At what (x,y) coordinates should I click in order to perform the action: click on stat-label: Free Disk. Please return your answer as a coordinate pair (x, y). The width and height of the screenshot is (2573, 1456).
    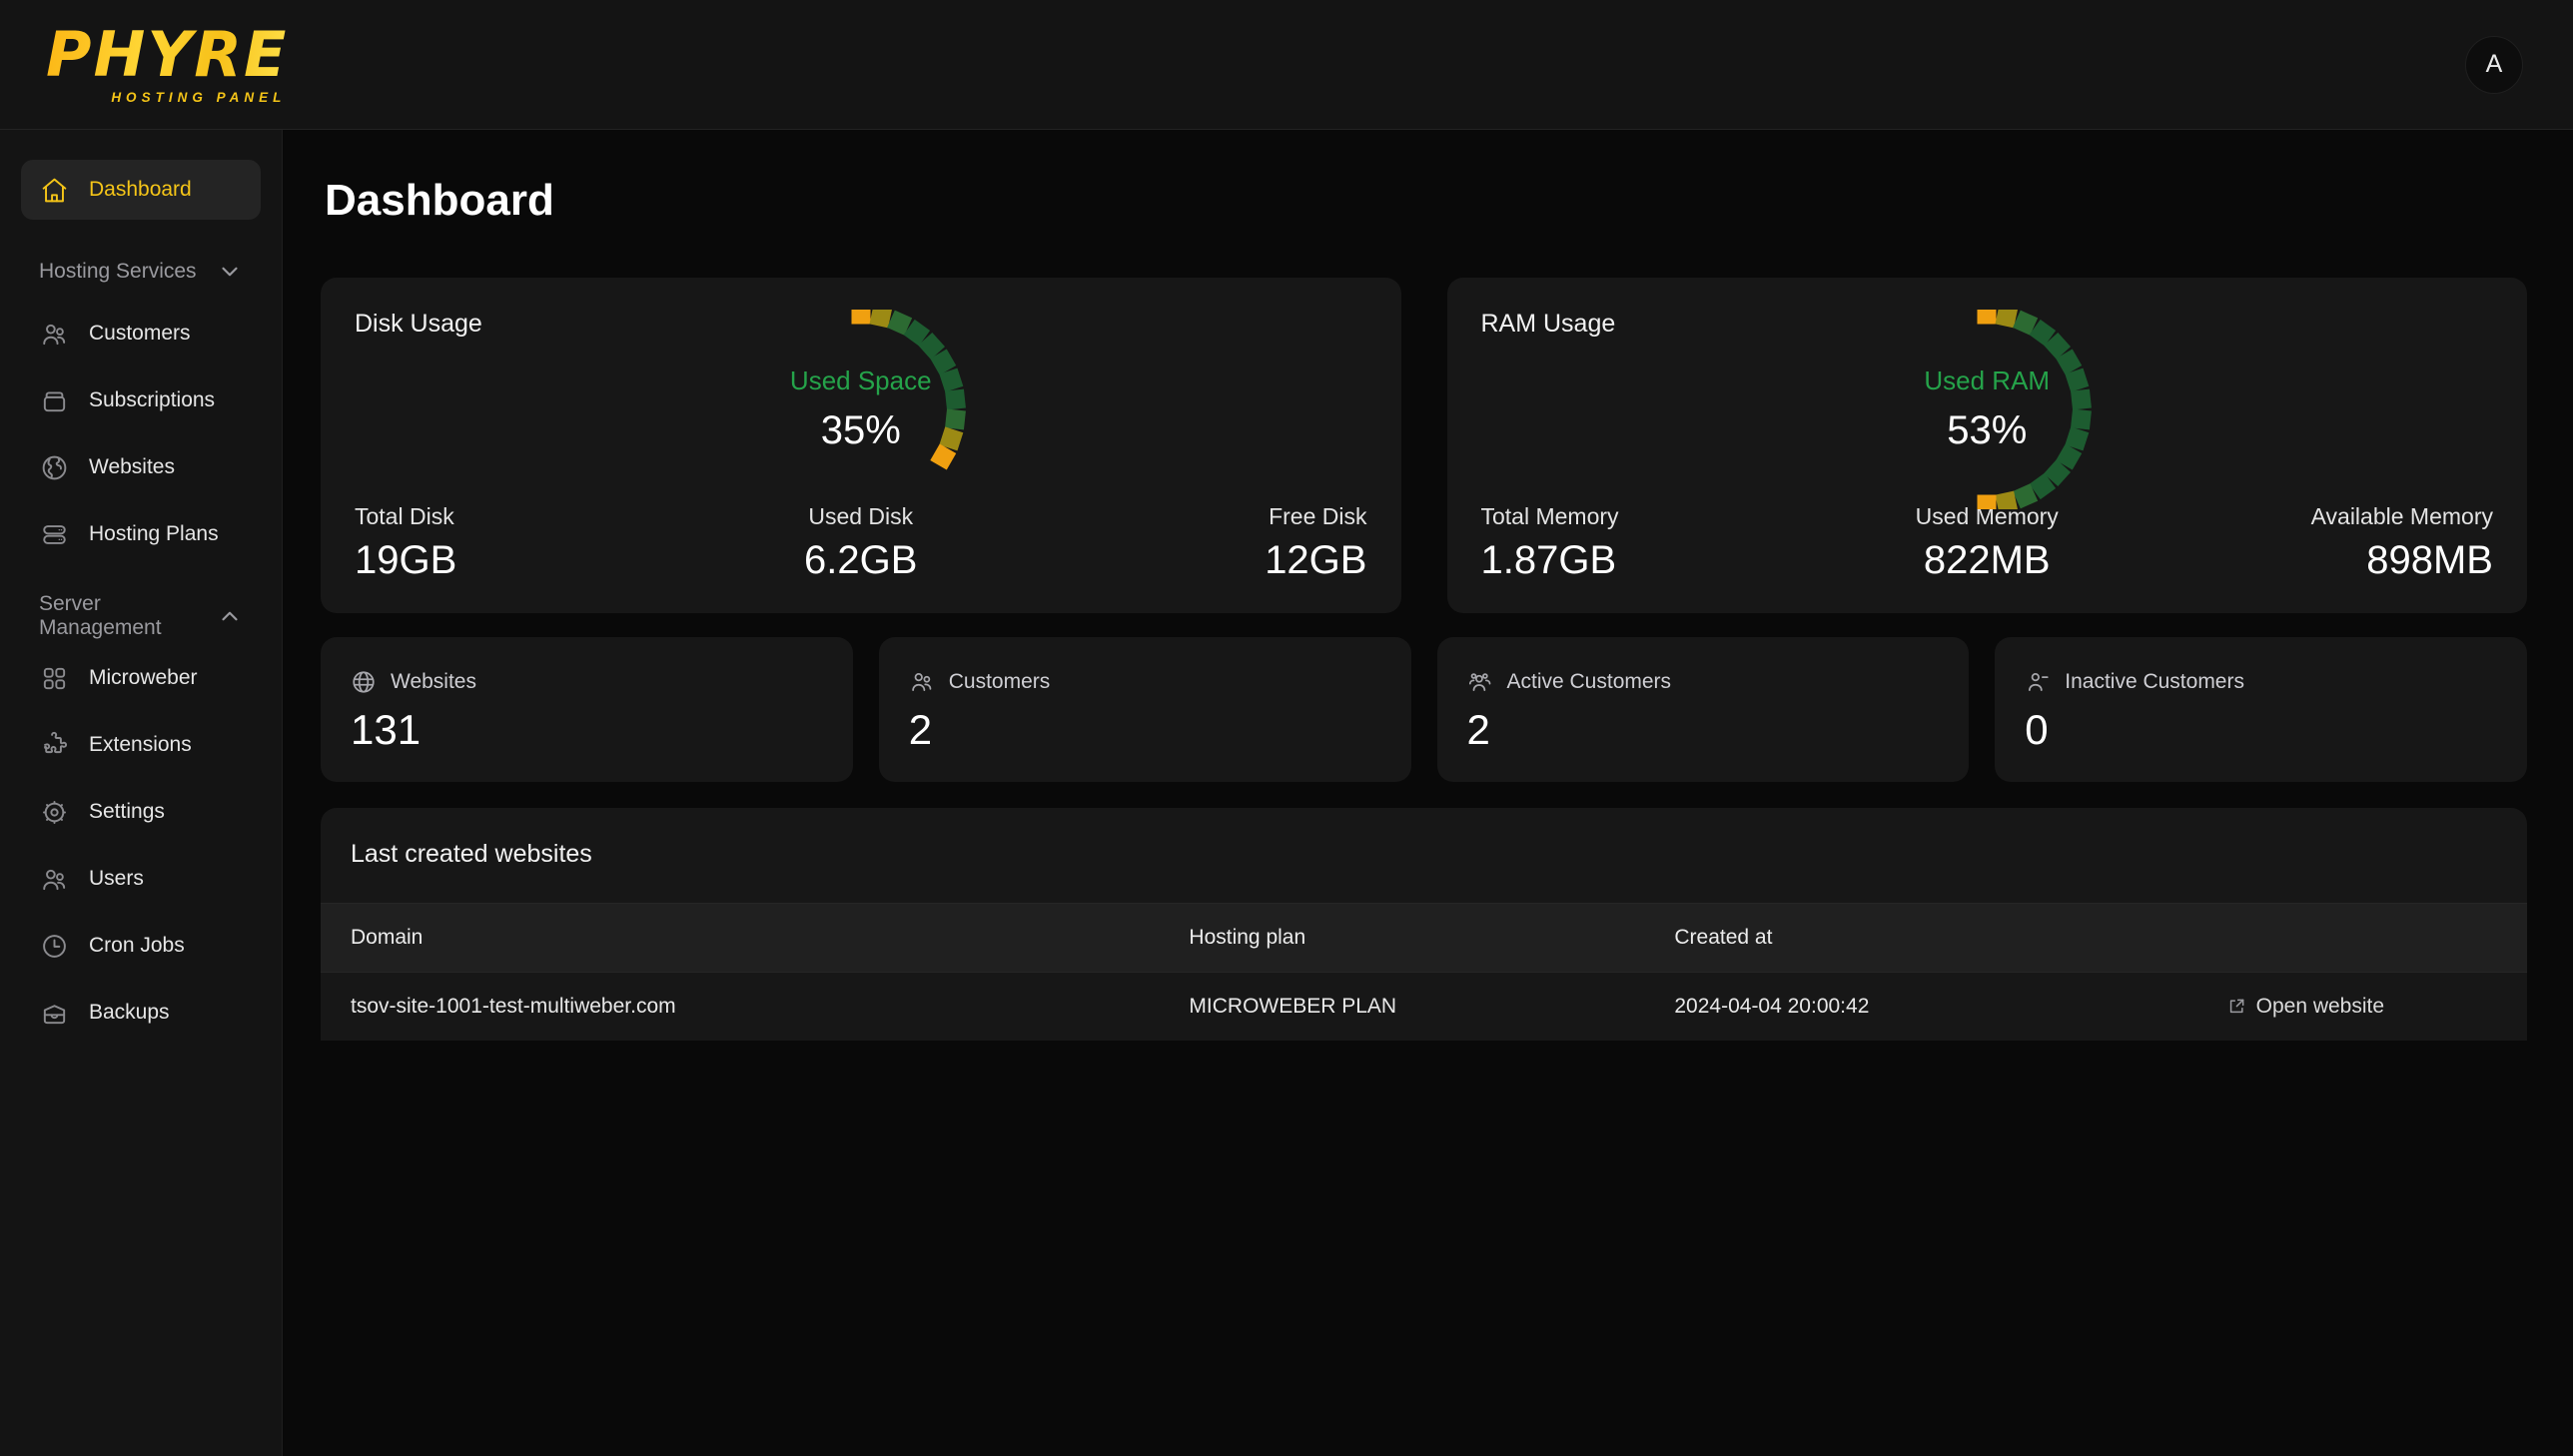
    Looking at the image, I should click on (1318, 516).